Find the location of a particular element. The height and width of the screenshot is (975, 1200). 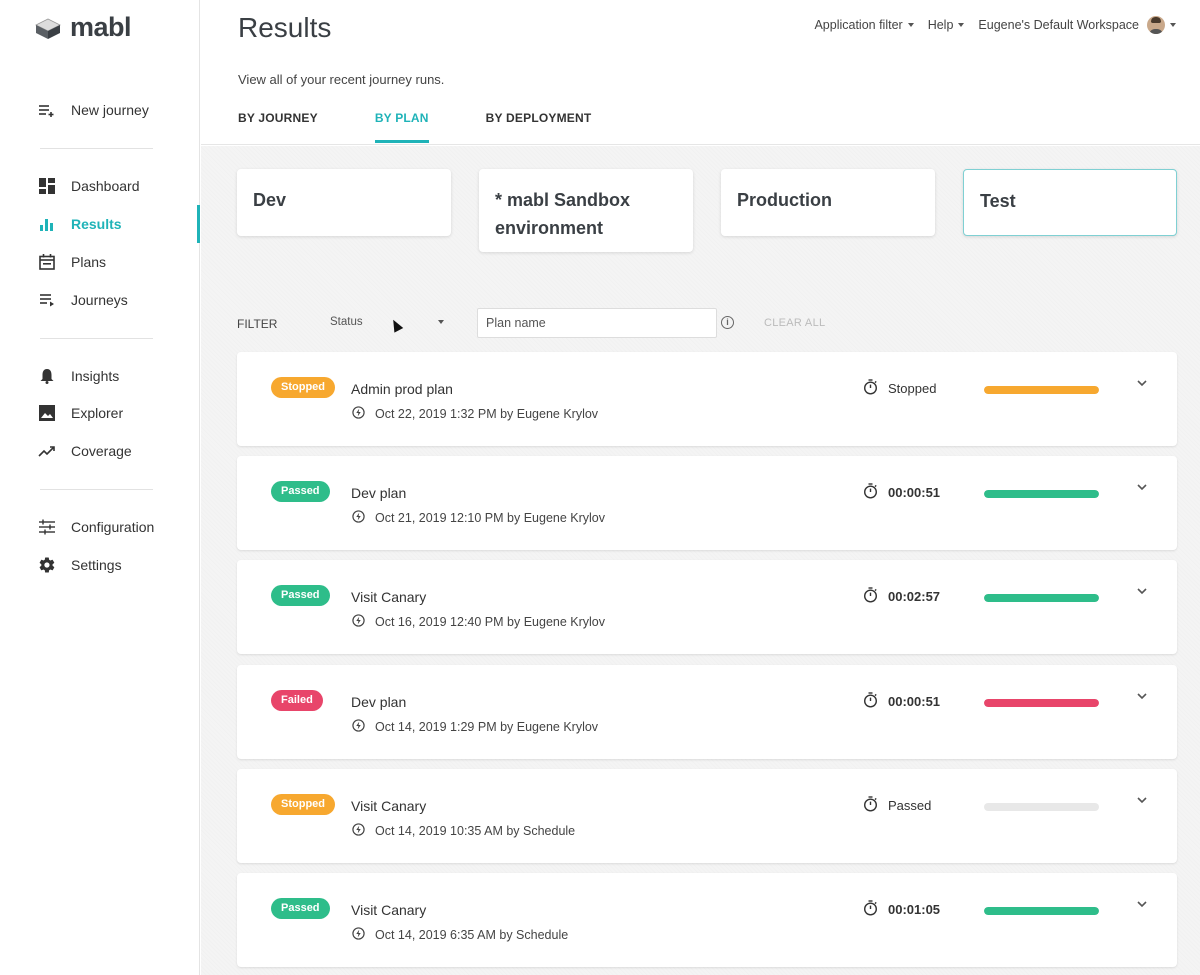

page-title: Results is located at coordinates (285, 27).